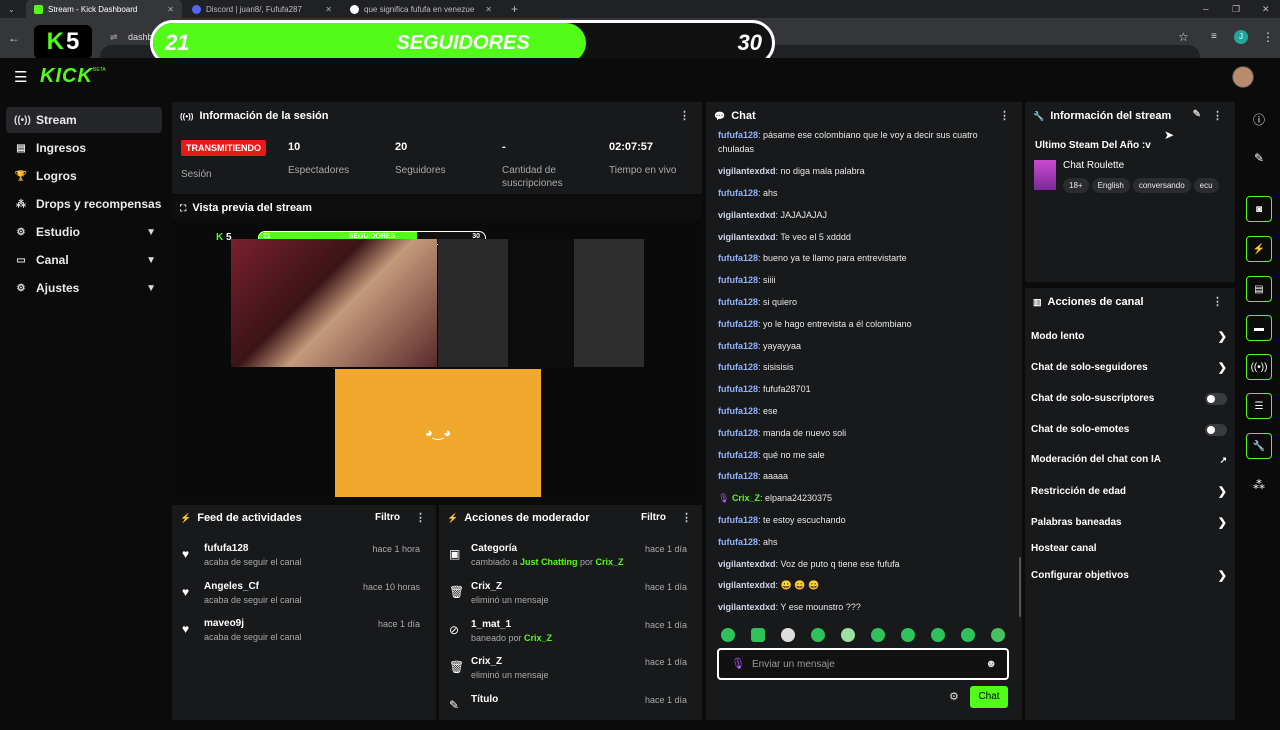  Describe the element at coordinates (14, 38) in the screenshot. I see `back-icon: ←` at that location.